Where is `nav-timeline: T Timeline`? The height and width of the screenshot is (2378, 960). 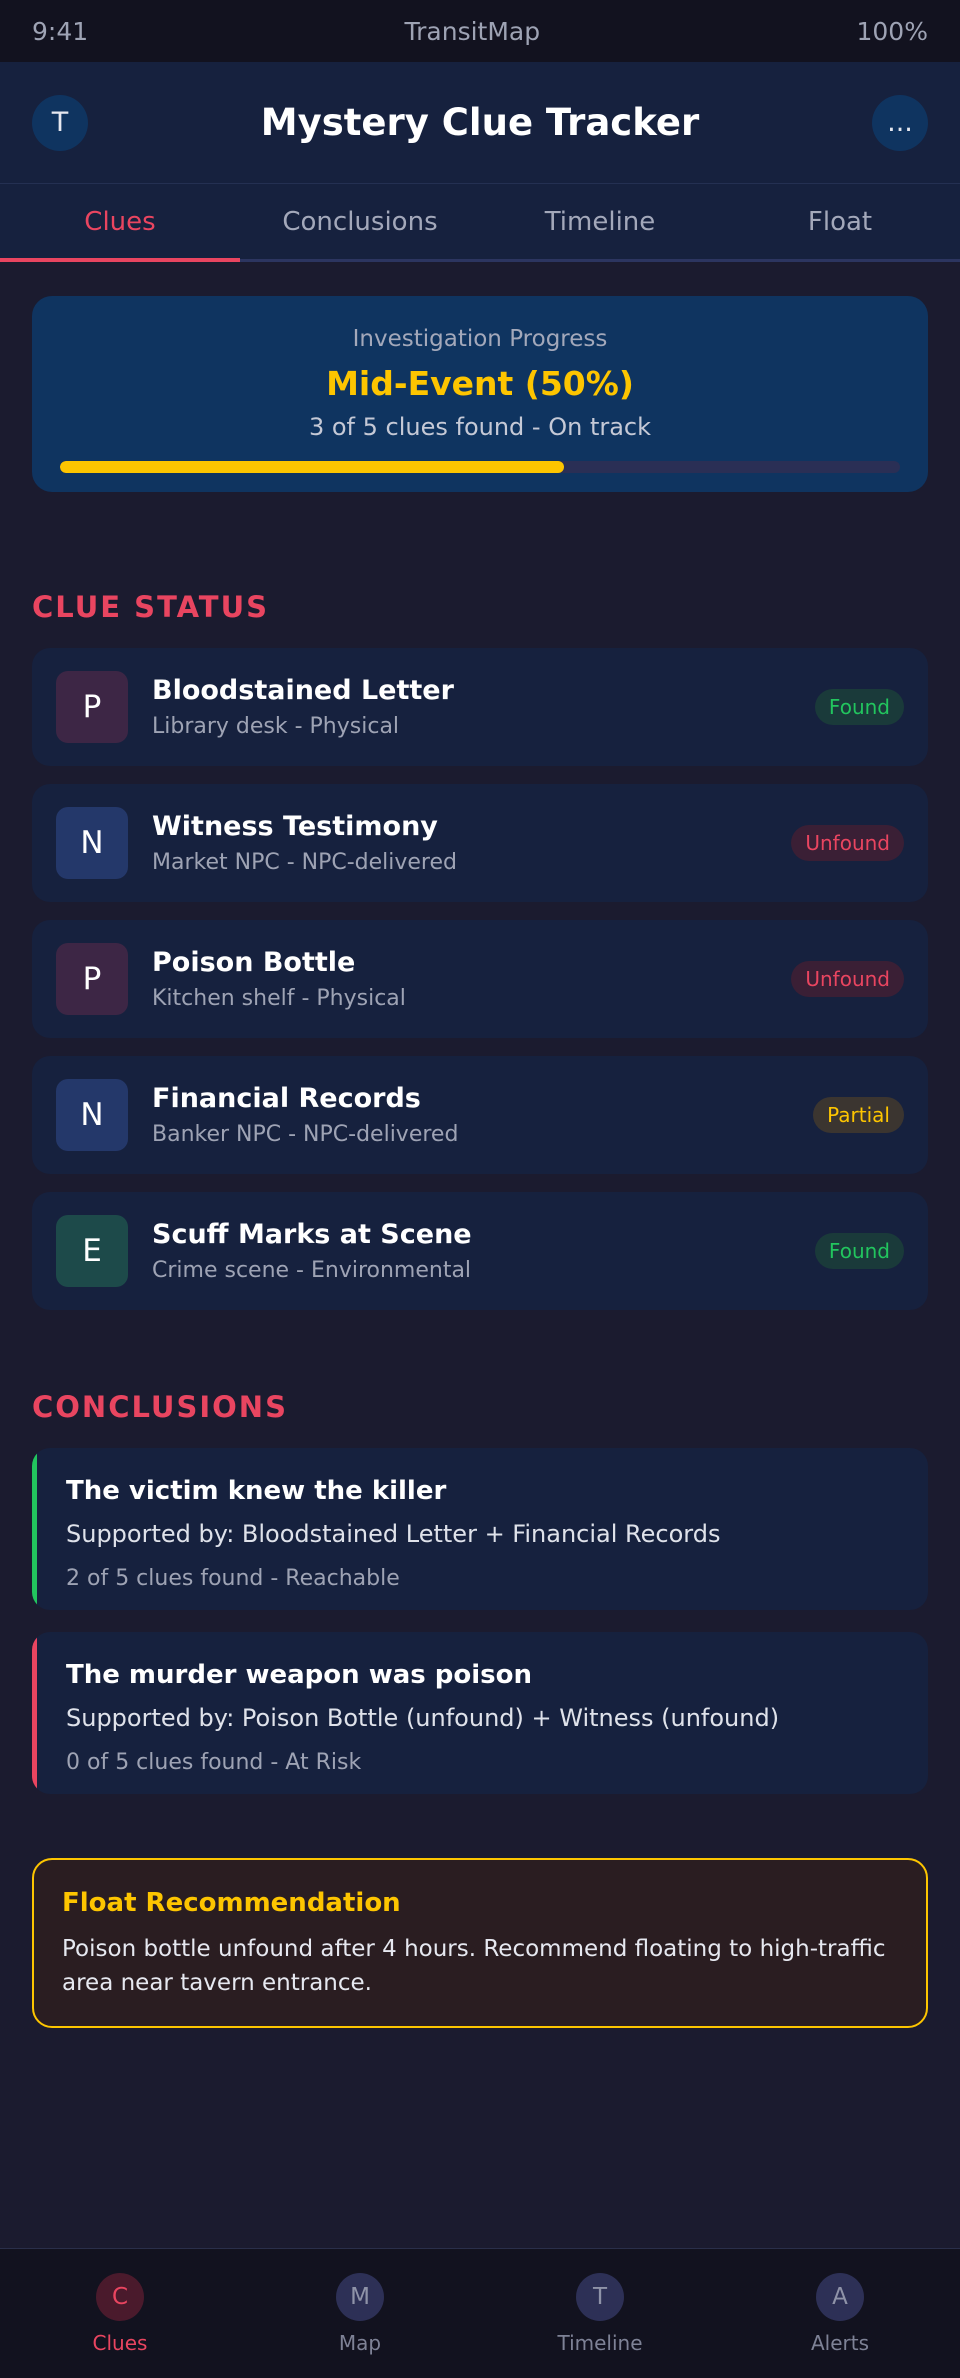
nav-timeline: T Timeline is located at coordinates (600, 2313).